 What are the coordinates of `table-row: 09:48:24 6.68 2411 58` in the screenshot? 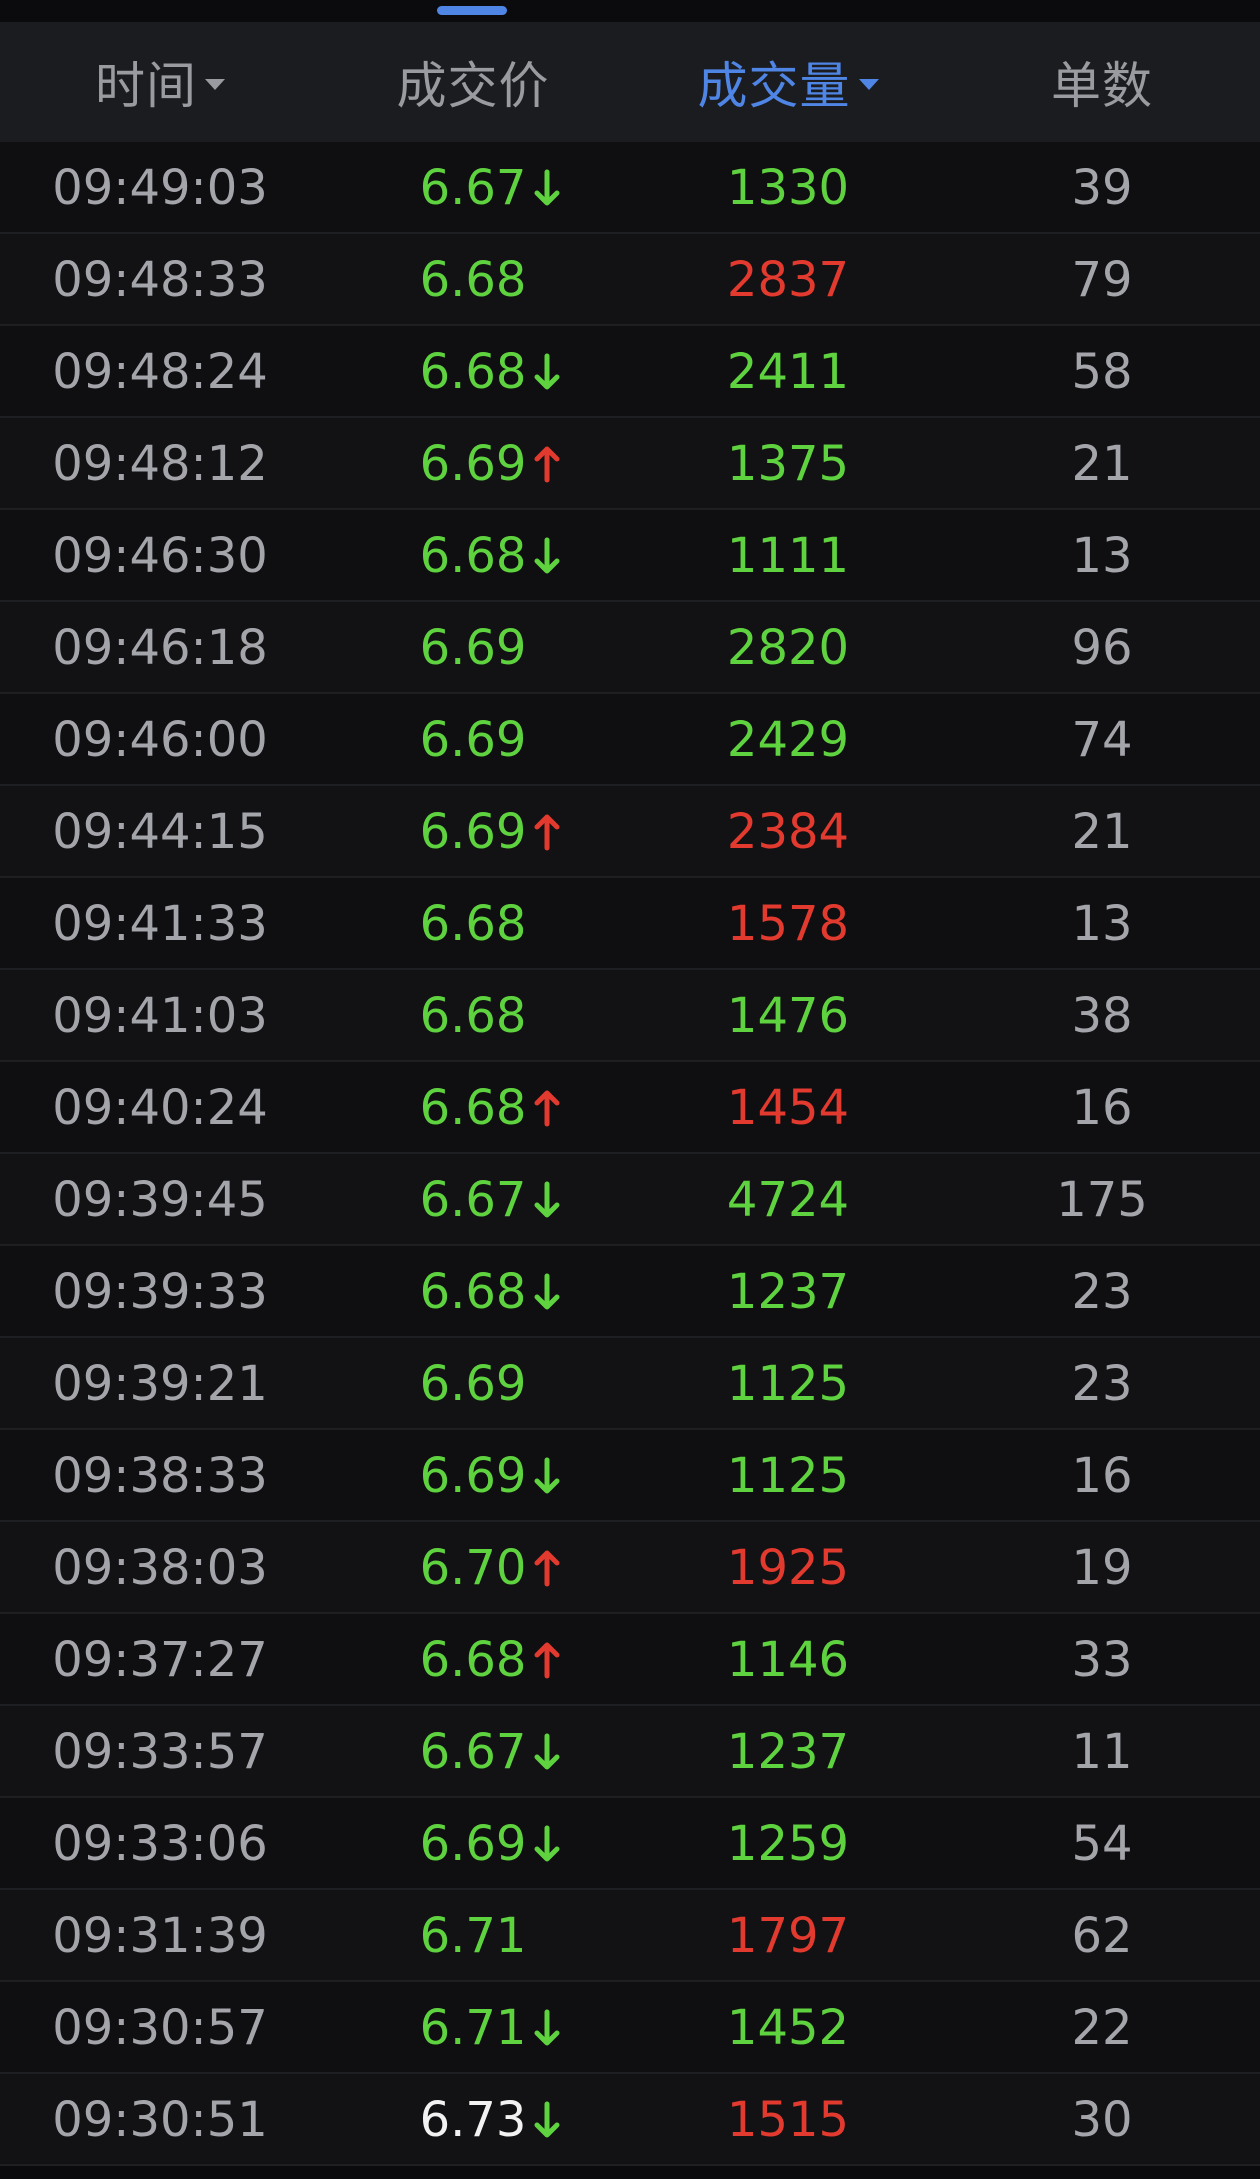 It's located at (630, 372).